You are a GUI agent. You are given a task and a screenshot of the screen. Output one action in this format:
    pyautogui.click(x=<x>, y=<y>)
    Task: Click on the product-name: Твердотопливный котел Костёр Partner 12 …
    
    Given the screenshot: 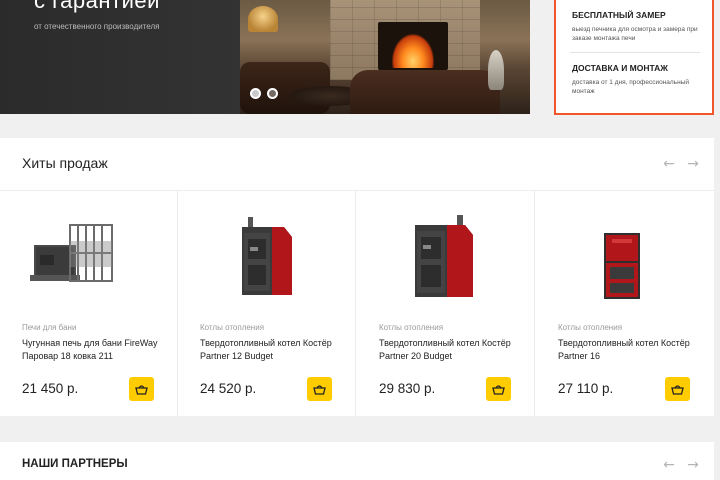 What is the action you would take?
    pyautogui.click(x=275, y=349)
    